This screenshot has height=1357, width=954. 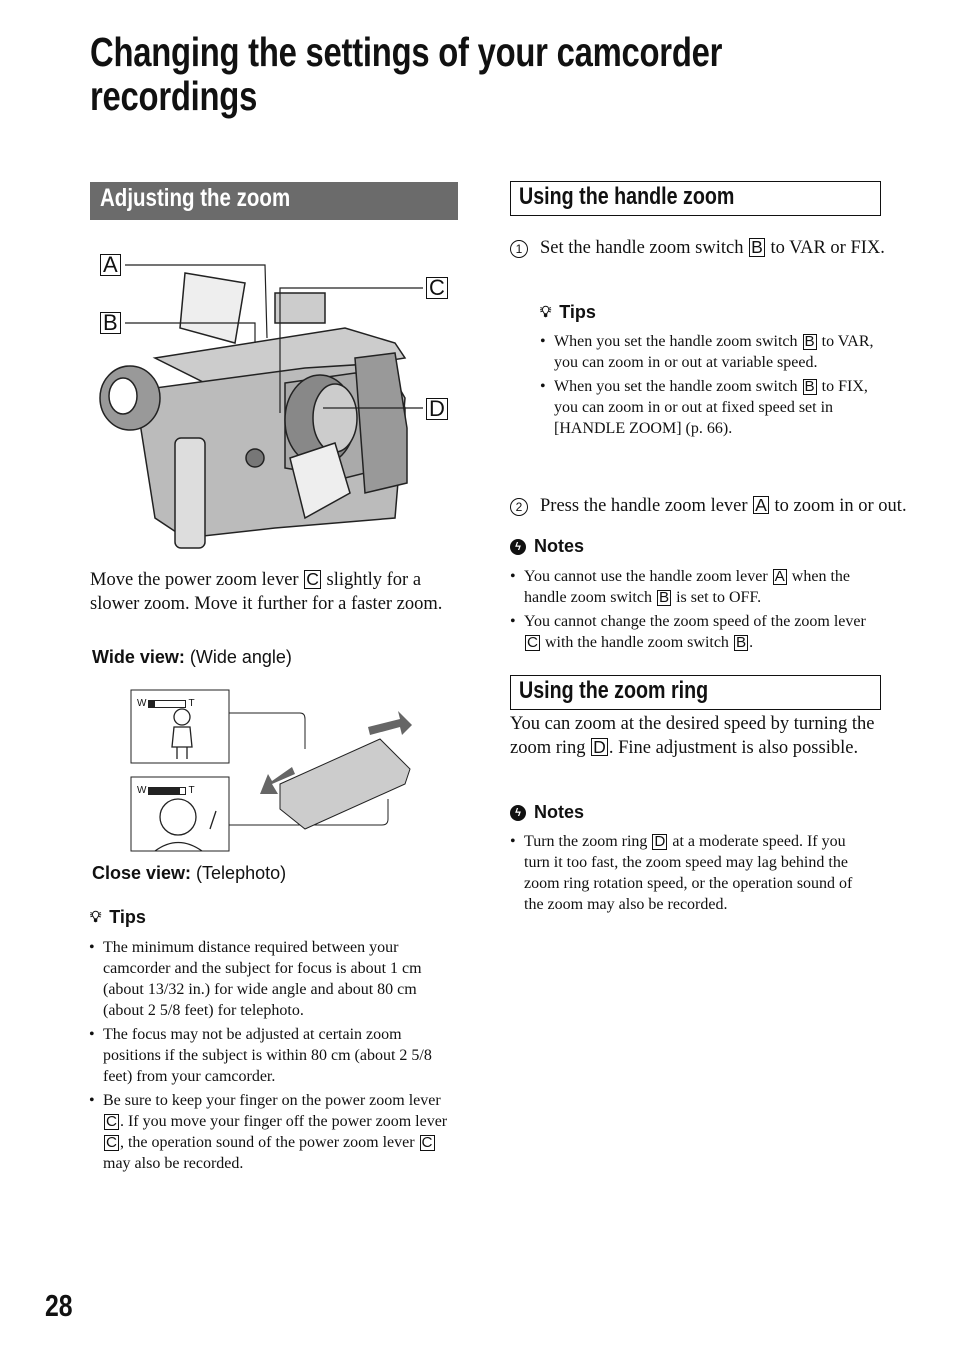 I want to click on text-segment: Press the handle zoom lever, so click(x=646, y=505).